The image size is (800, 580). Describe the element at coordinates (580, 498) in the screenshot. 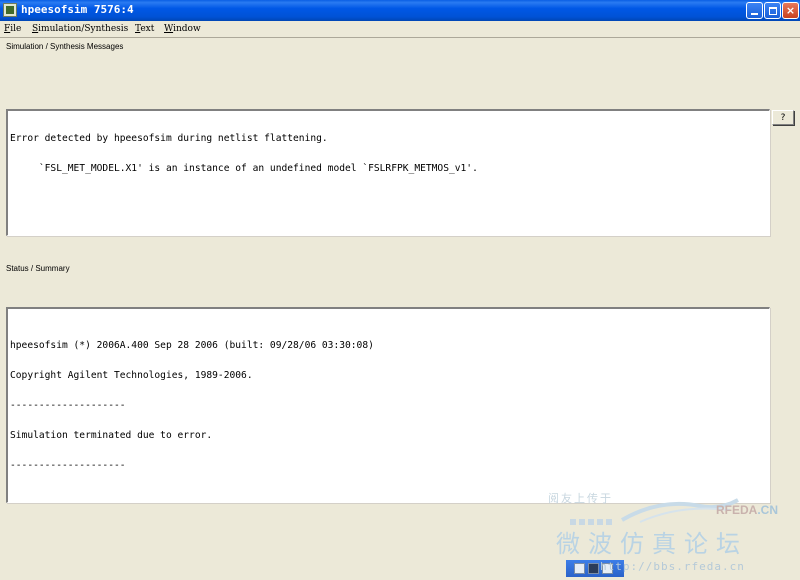

I see `watermark-small-text: 阅友上传于` at that location.